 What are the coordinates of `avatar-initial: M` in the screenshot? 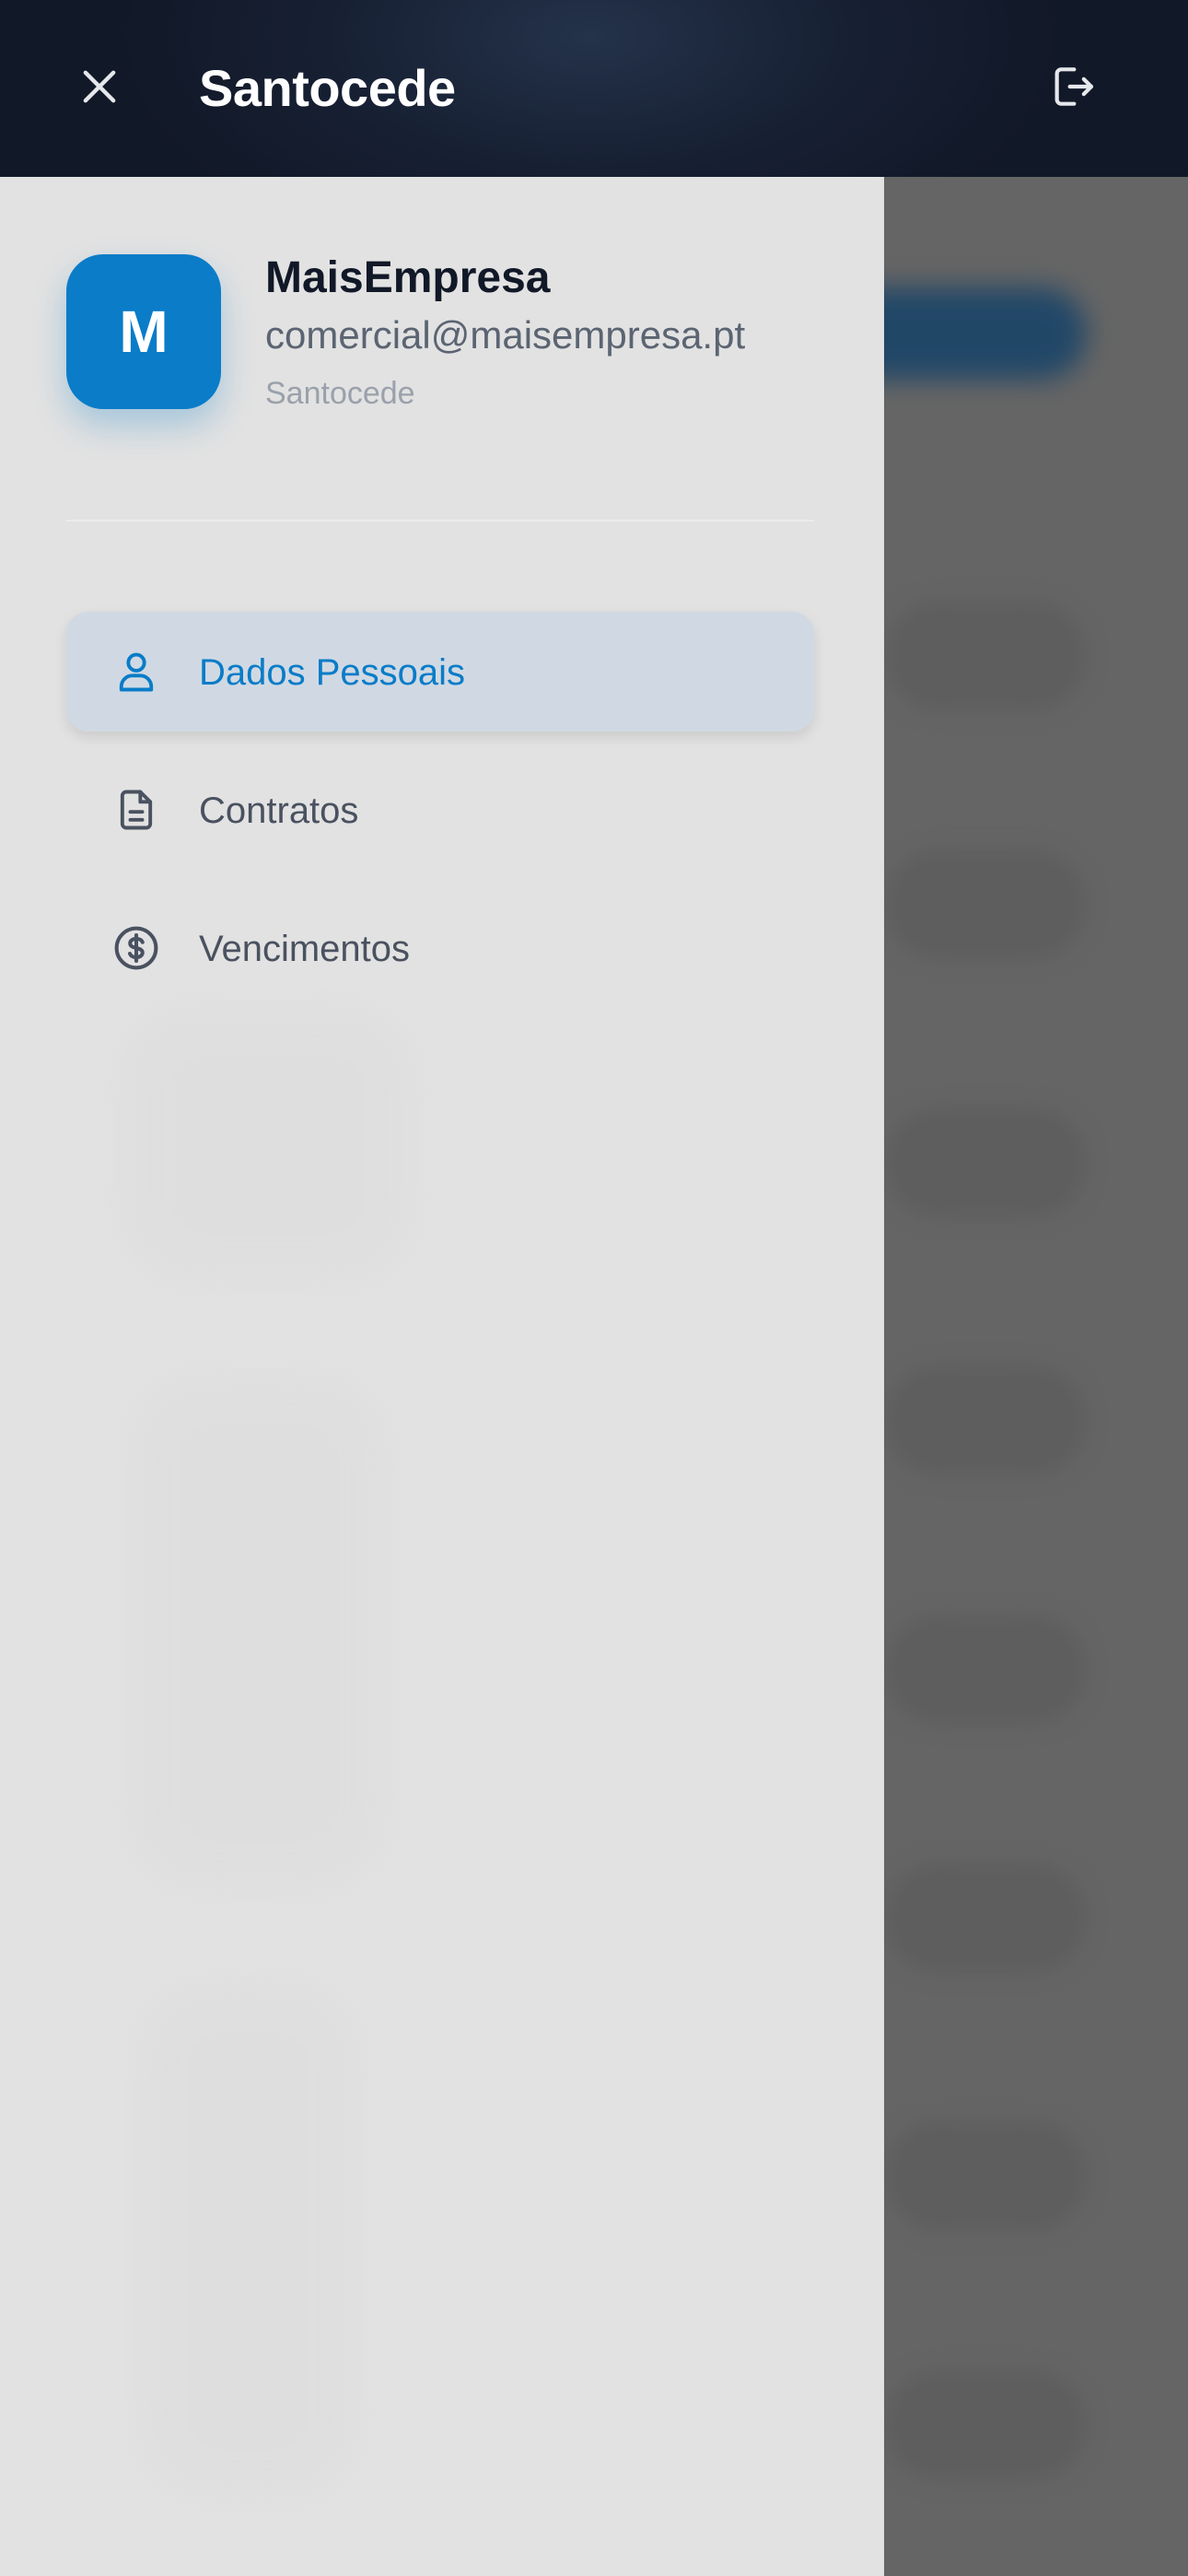 It's located at (144, 332).